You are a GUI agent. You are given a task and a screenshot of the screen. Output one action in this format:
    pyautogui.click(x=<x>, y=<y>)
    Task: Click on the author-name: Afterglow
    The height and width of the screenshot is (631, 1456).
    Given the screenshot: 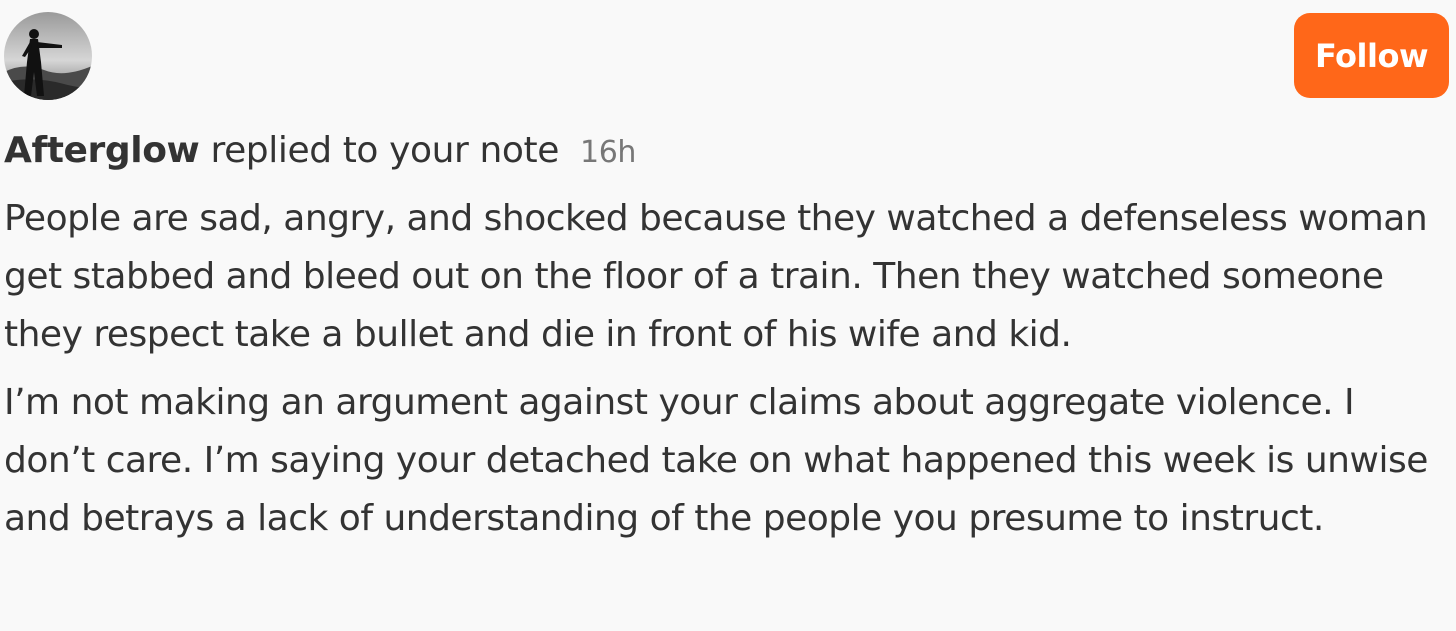 What is the action you would take?
    pyautogui.click(x=102, y=150)
    